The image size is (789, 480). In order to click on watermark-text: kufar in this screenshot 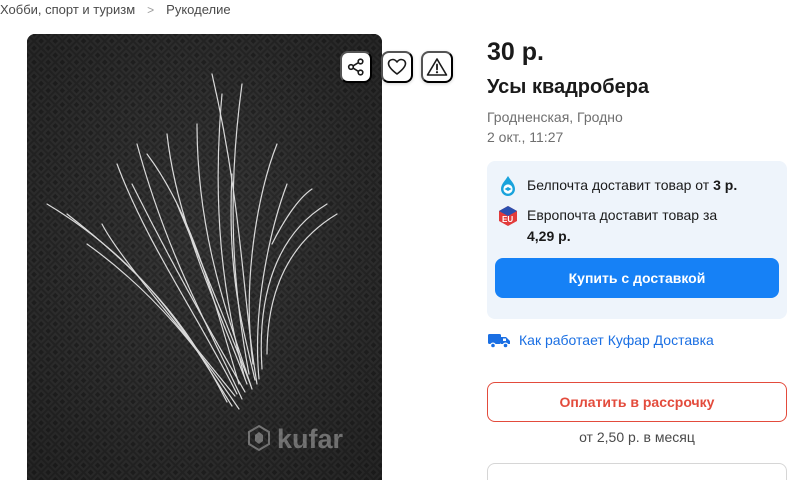, I will do `click(310, 439)`.